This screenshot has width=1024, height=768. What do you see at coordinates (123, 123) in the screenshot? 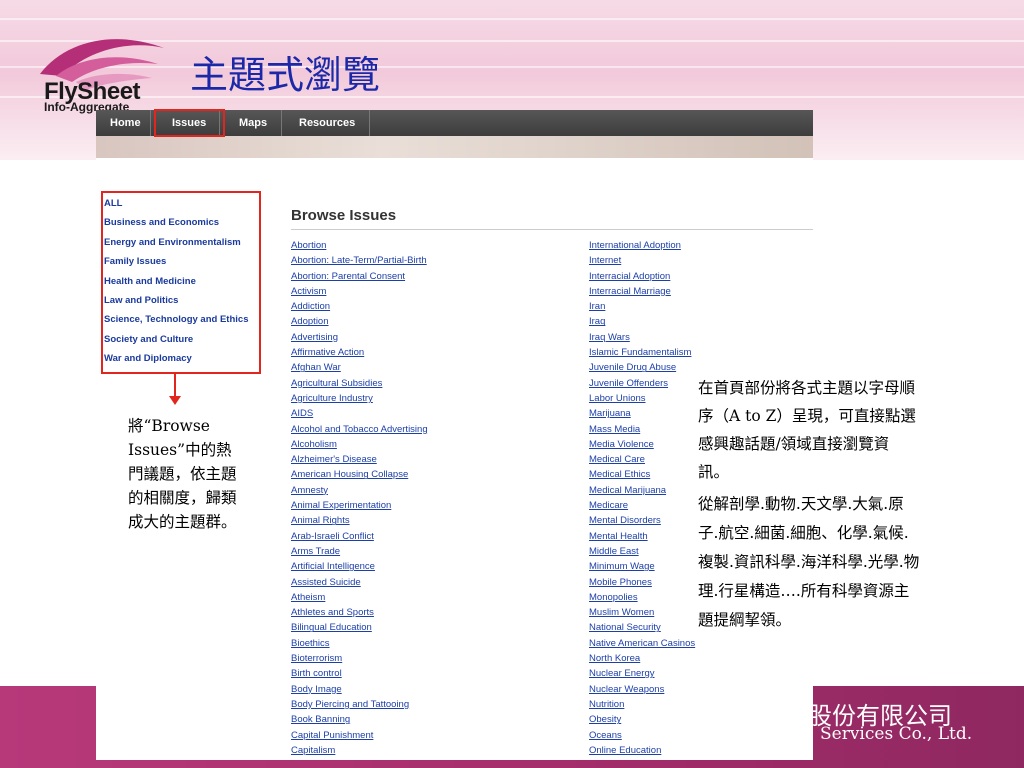
I see `nav-home: Home` at bounding box center [123, 123].